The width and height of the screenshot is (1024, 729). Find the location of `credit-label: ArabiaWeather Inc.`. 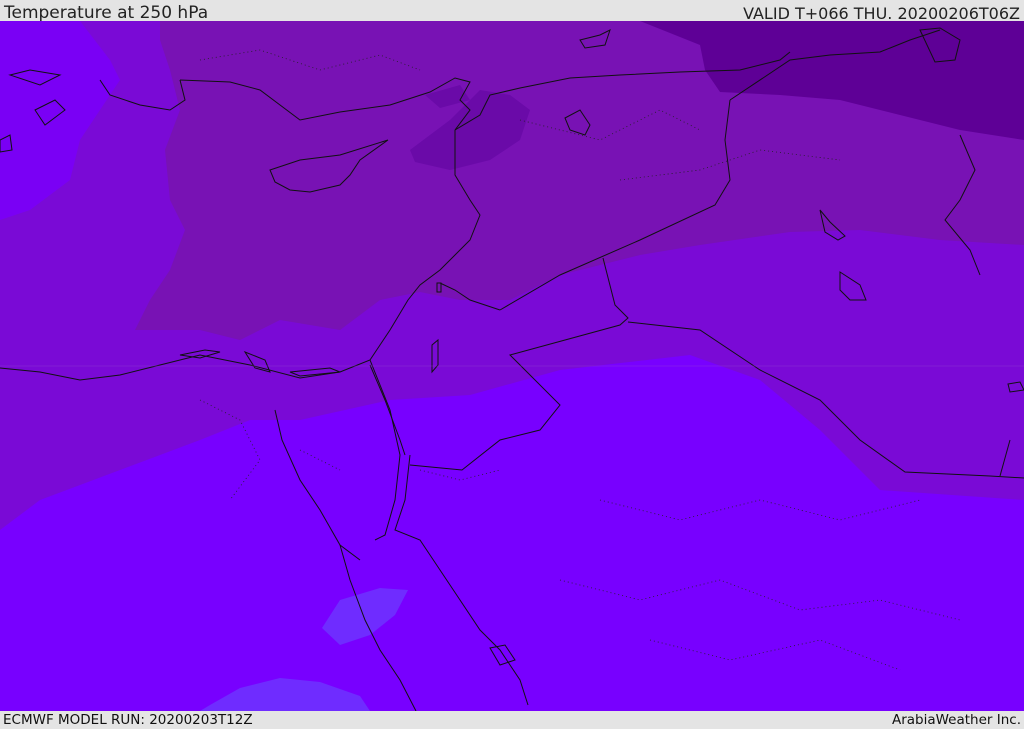

credit-label: ArabiaWeather Inc. is located at coordinates (956, 720).